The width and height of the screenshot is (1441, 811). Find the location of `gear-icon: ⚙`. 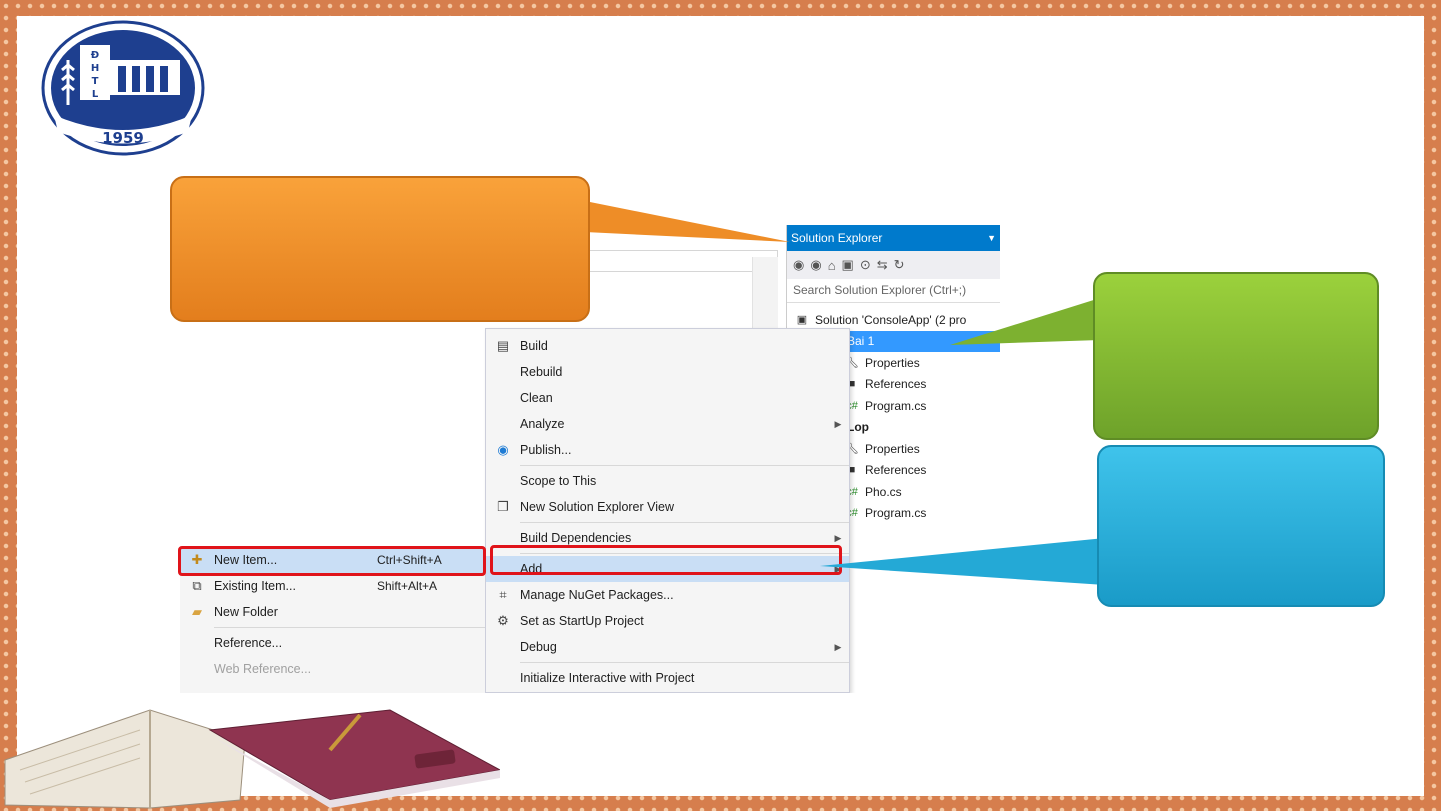

gear-icon: ⚙ is located at coordinates (503, 620).